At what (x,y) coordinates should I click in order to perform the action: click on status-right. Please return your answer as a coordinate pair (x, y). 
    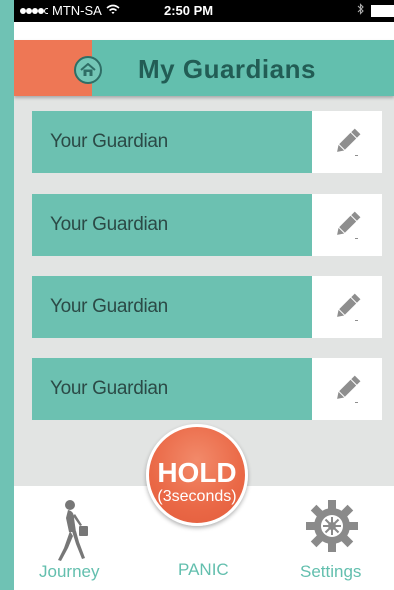
    Looking at the image, I should click on (375, 10).